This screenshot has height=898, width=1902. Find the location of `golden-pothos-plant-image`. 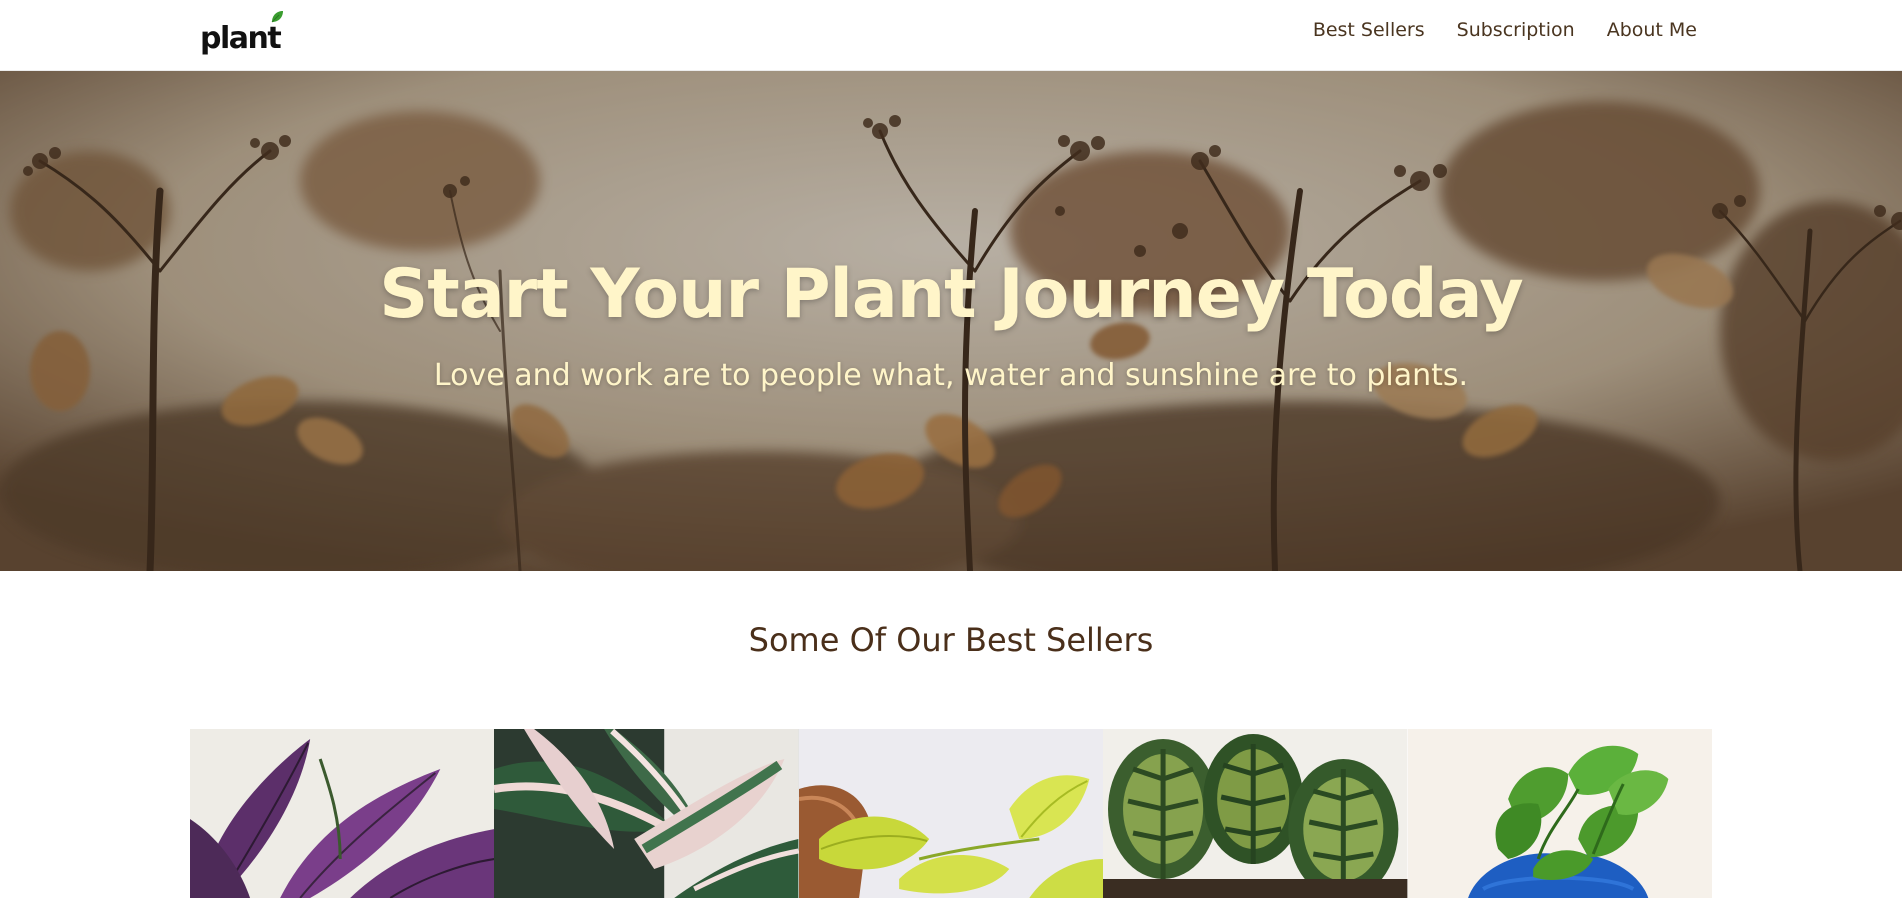

golden-pothos-plant-image is located at coordinates (1559, 813).